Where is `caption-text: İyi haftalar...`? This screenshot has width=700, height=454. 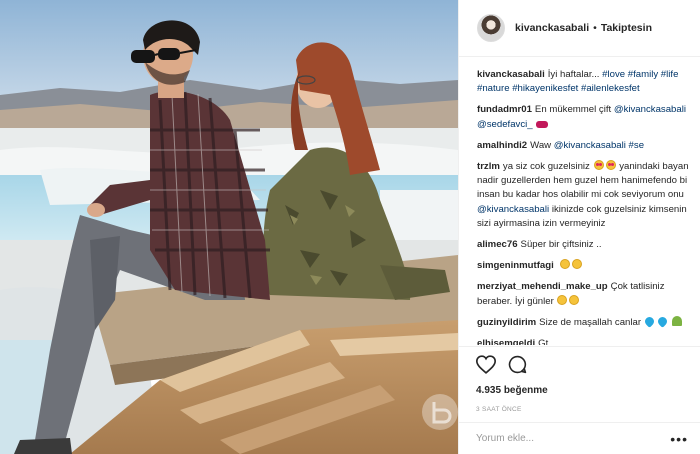
caption-text: İyi haftalar... is located at coordinates (573, 74).